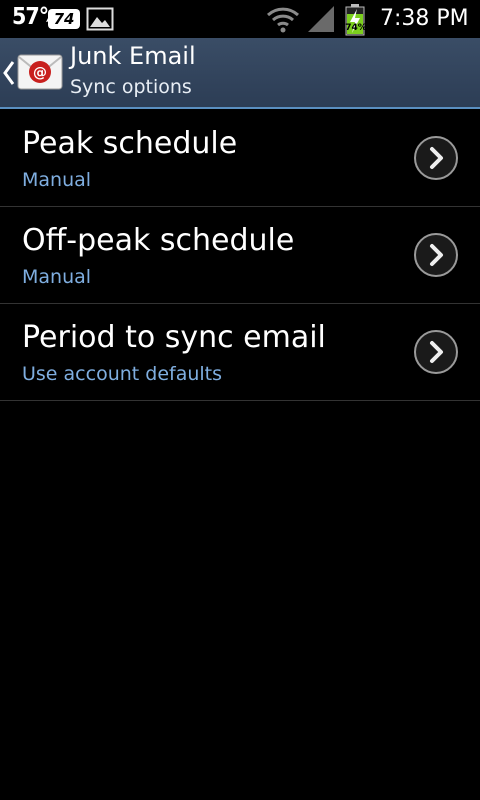 Image resolution: width=480 pixels, height=800 pixels. Describe the element at coordinates (424, 18) in the screenshot. I see `clock: 7:38 PM` at that location.